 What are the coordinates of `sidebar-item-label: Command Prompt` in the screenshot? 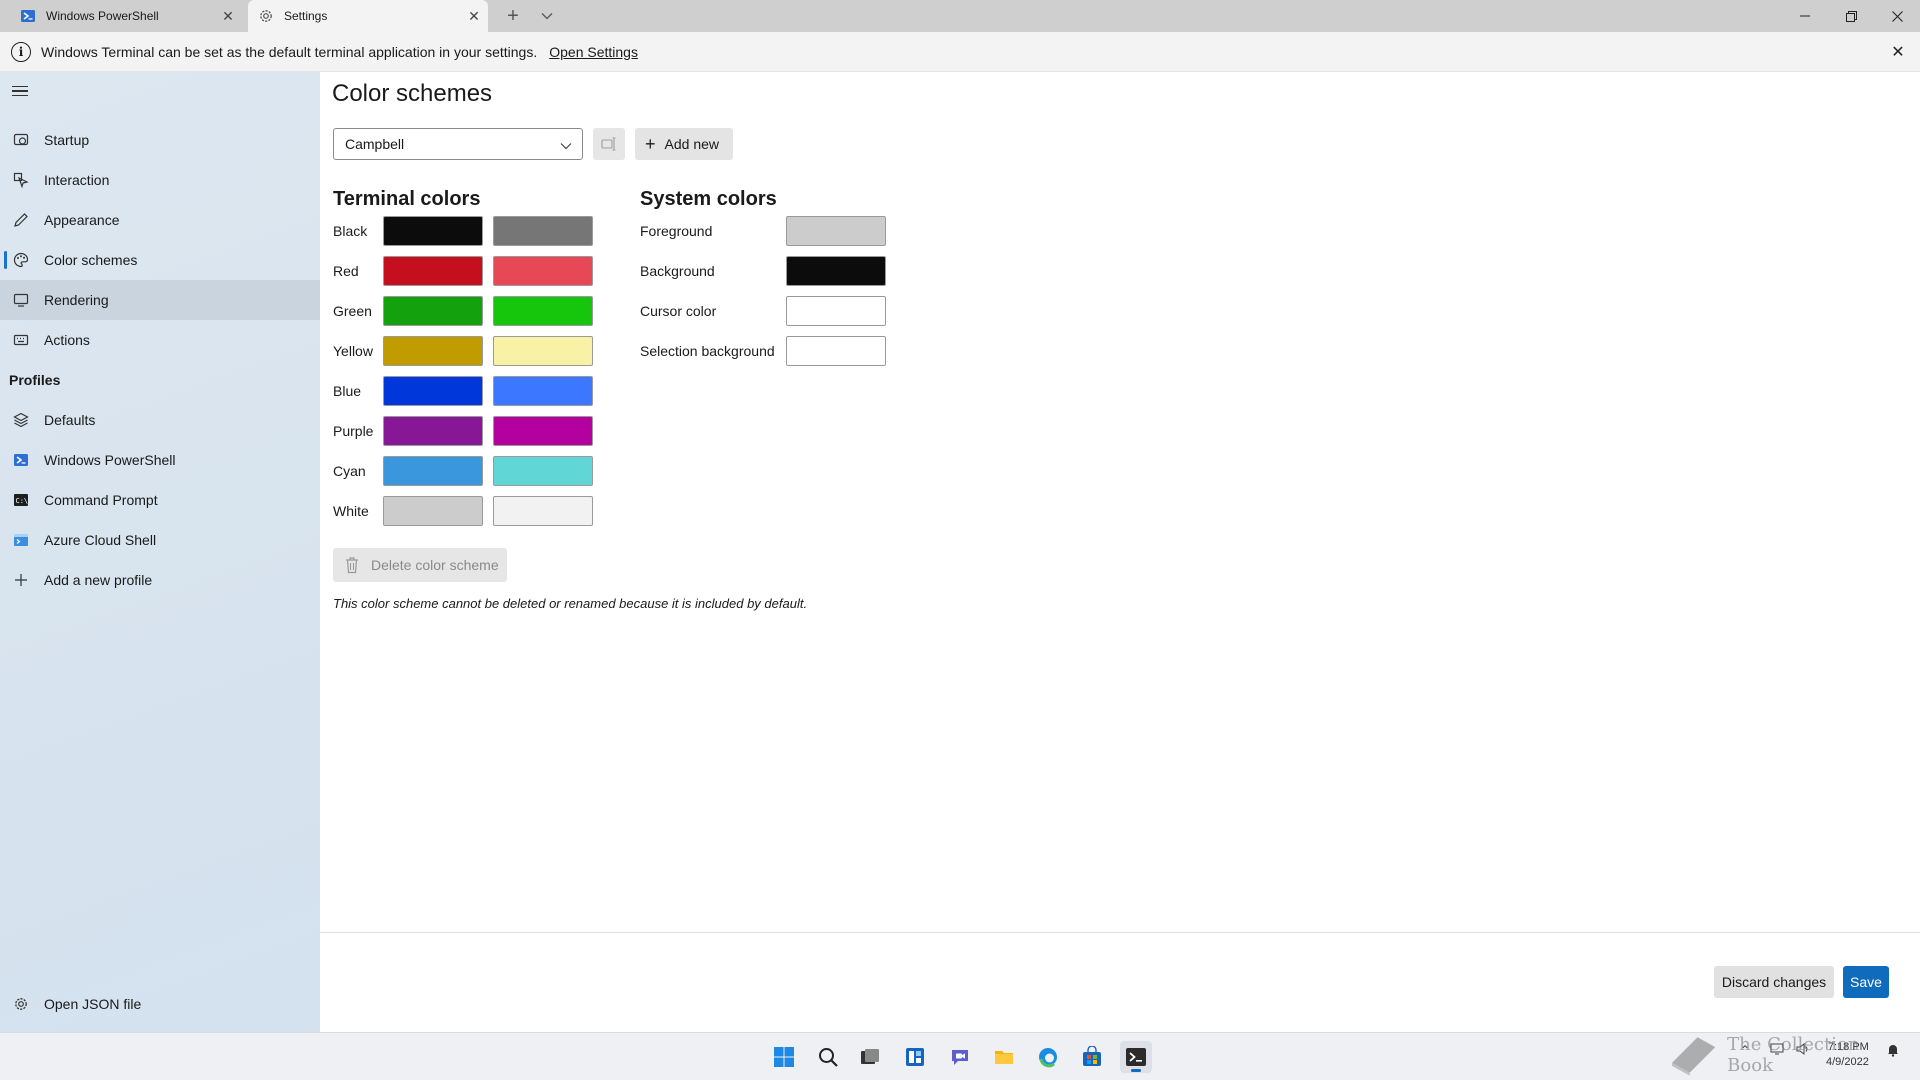 It's located at (101, 500).